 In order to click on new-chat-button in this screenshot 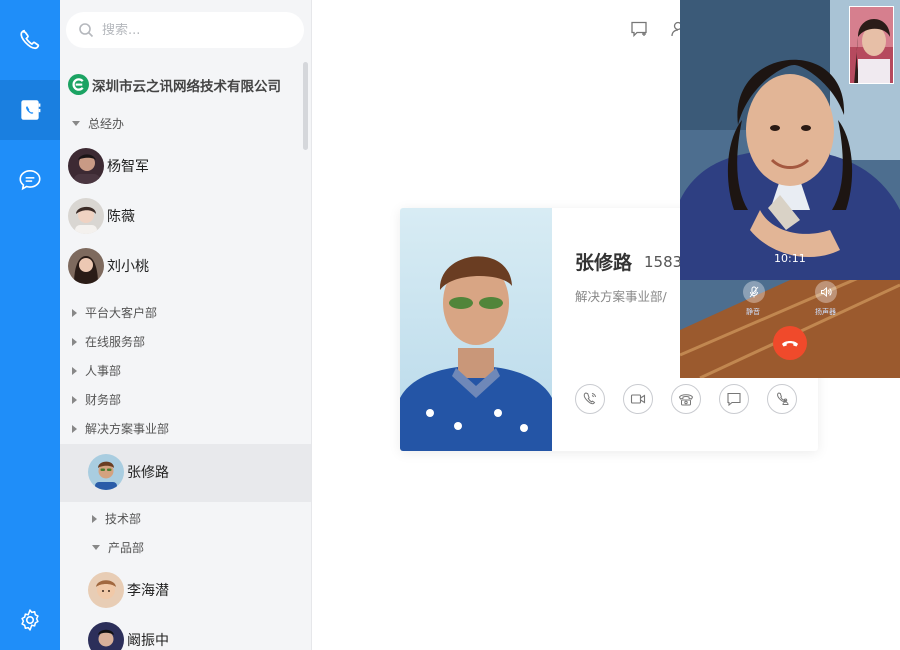, I will do `click(639, 31)`.